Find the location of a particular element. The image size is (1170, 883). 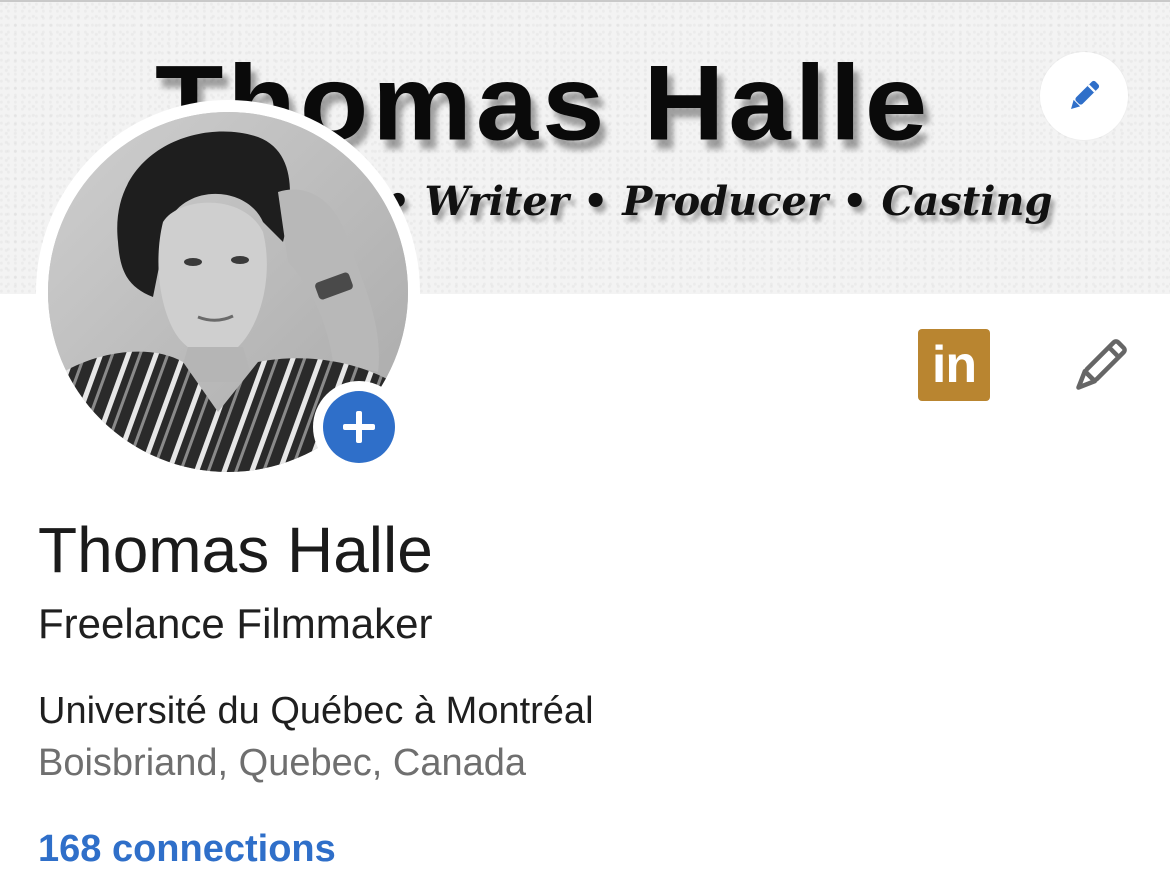

add-photo-button is located at coordinates (359, 427).